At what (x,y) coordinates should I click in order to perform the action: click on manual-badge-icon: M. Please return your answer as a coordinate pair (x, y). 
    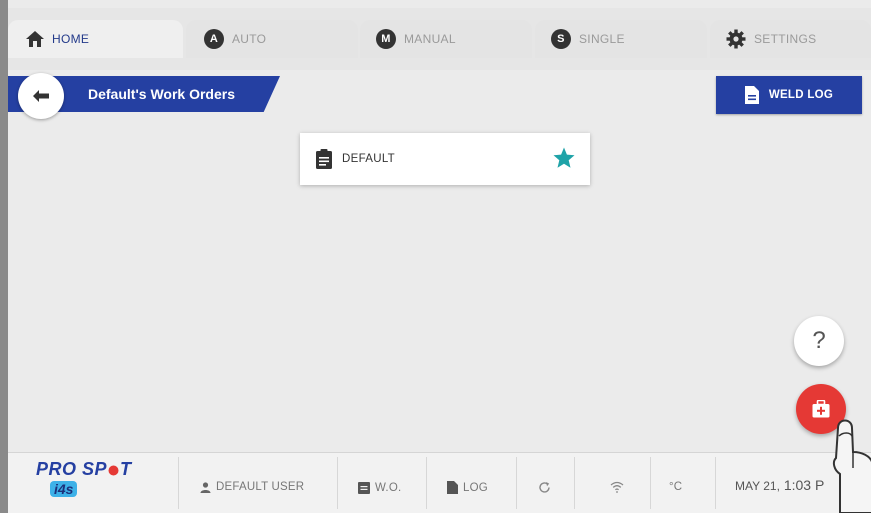
    Looking at the image, I should click on (386, 39).